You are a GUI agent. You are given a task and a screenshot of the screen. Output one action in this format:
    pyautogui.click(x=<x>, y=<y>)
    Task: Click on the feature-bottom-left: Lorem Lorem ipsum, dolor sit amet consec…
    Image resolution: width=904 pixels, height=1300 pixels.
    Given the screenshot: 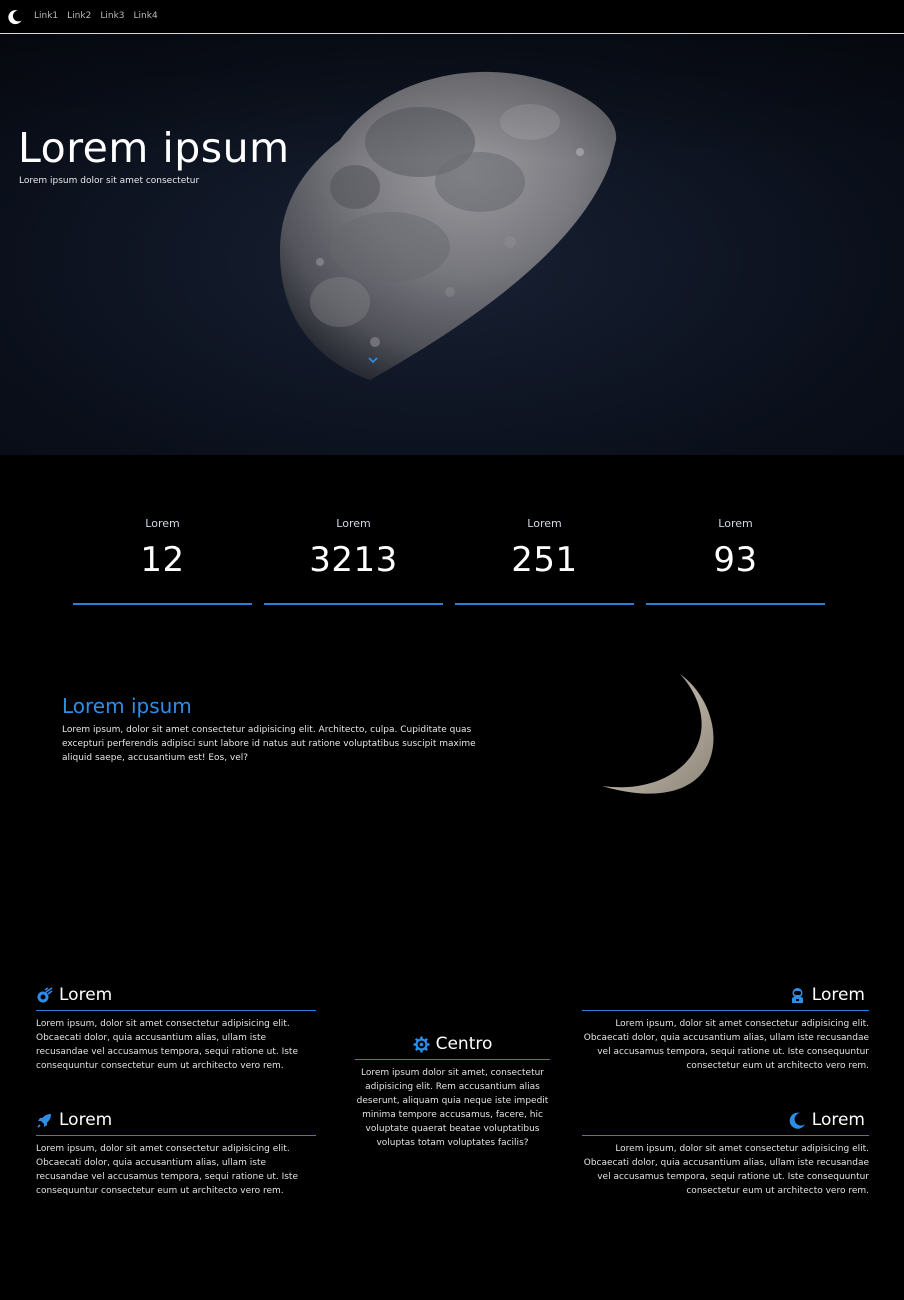 What is the action you would take?
    pyautogui.click(x=176, y=1152)
    